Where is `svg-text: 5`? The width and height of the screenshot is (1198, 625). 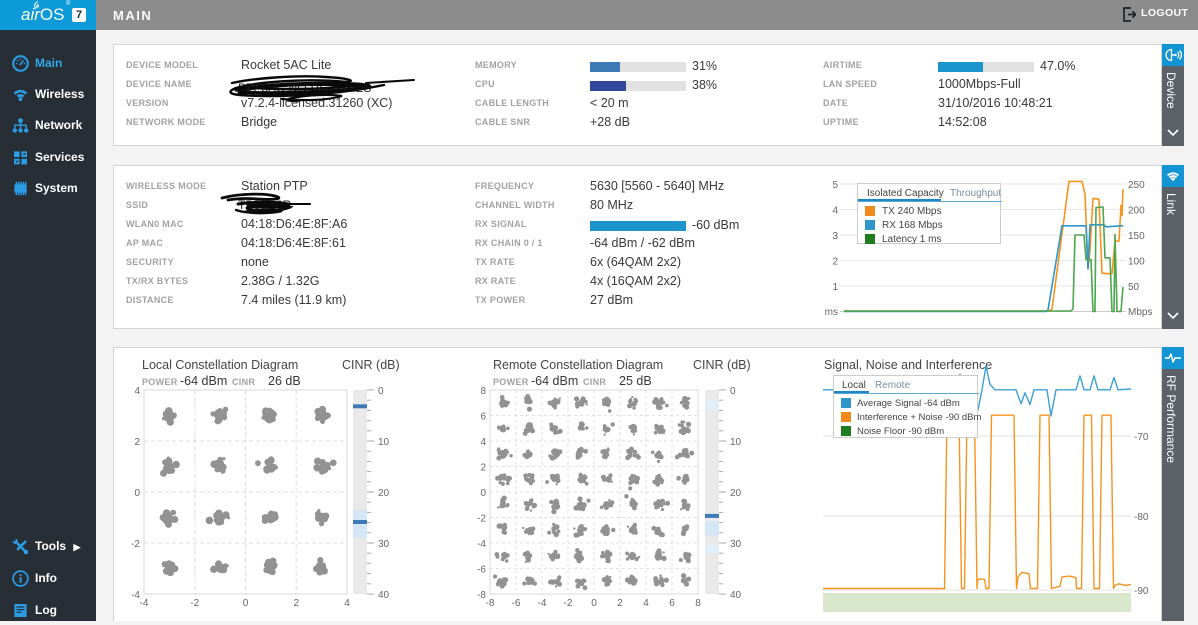 svg-text: 5 is located at coordinates (835, 185).